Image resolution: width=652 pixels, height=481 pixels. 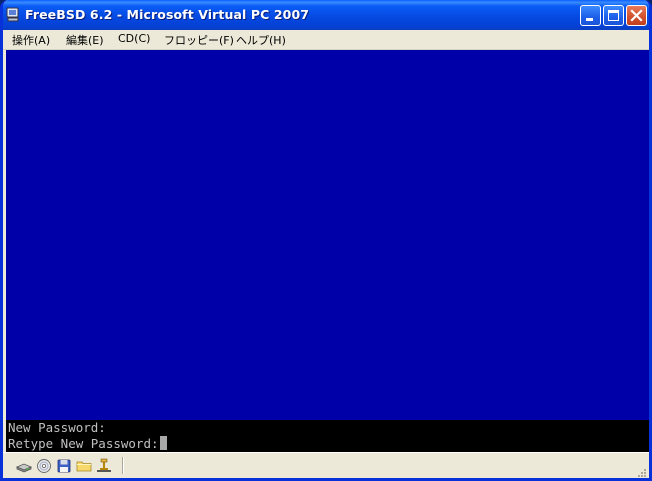 I want to click on menu-bar: 操作(A) 編集(E) CD(C) フロッピー(F) ヘルプ(H), so click(x=326, y=40).